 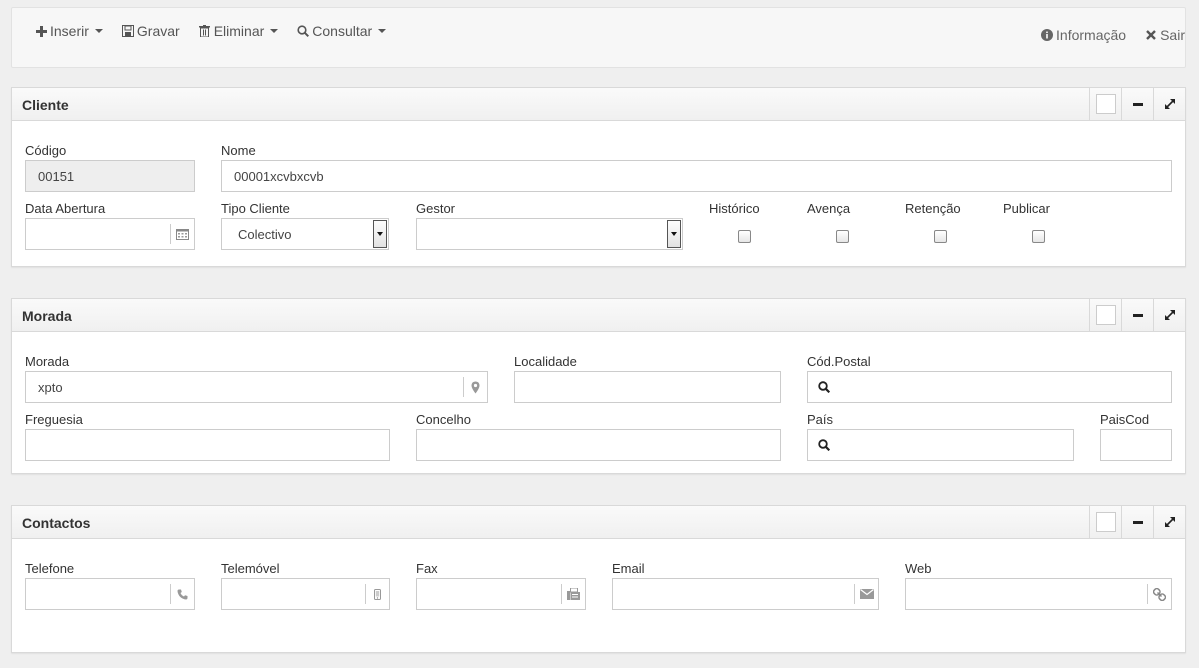 I want to click on nome-value: 00001xcvbxcvb, so click(x=279, y=176).